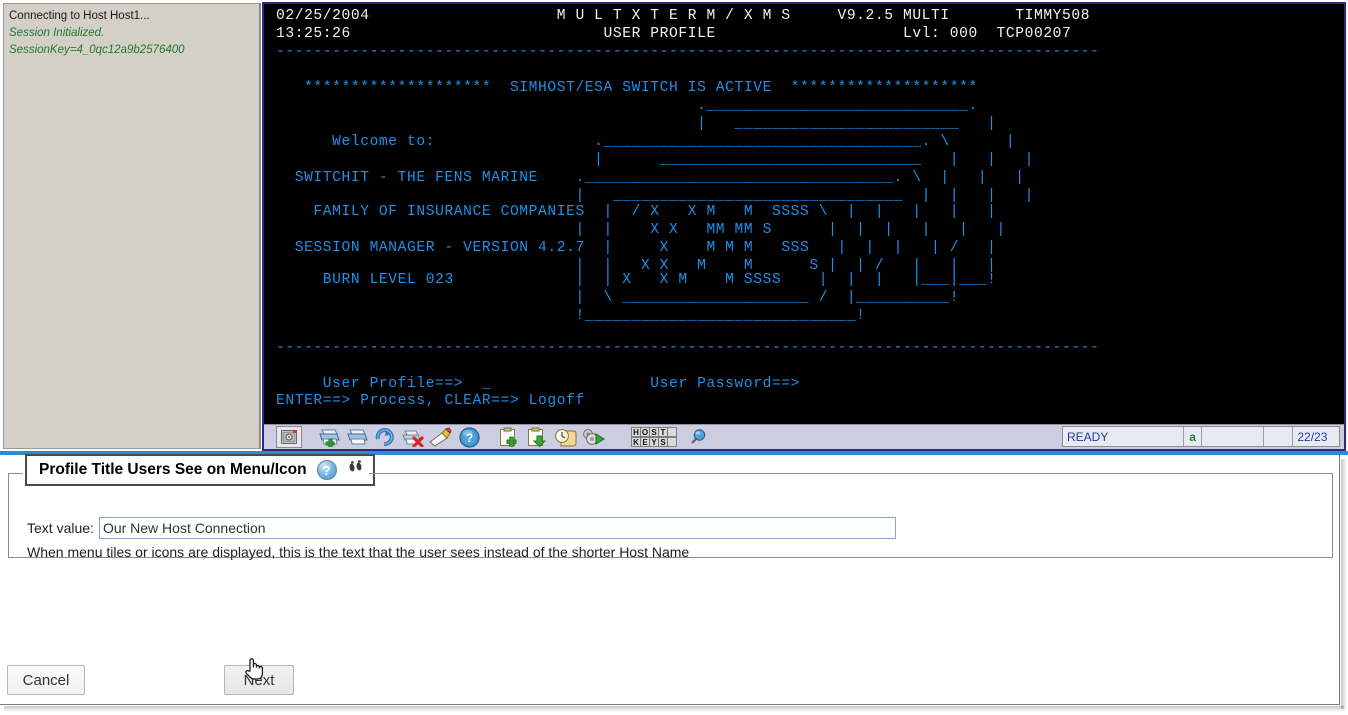 The width and height of the screenshot is (1348, 715). I want to click on print-icon, so click(357, 437).